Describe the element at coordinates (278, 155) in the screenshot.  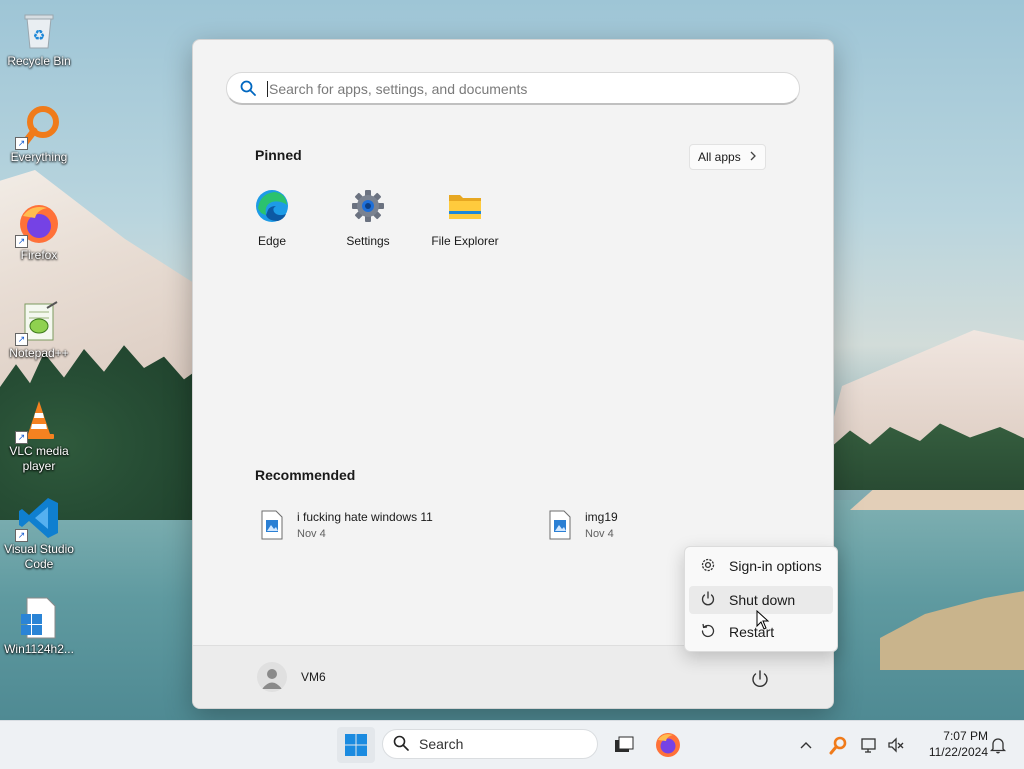
I see `pinned-title: Pinned` at that location.